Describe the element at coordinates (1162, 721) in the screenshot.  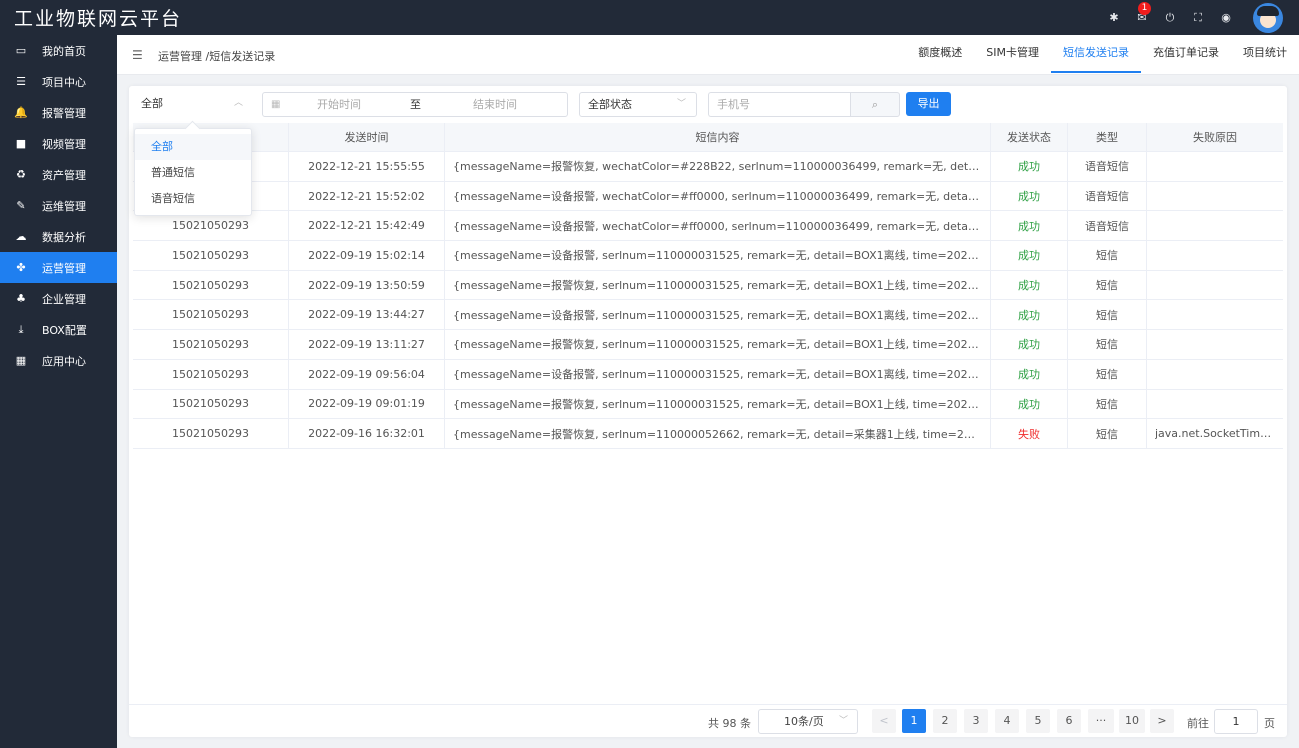
I see `next-page-button: >` at that location.